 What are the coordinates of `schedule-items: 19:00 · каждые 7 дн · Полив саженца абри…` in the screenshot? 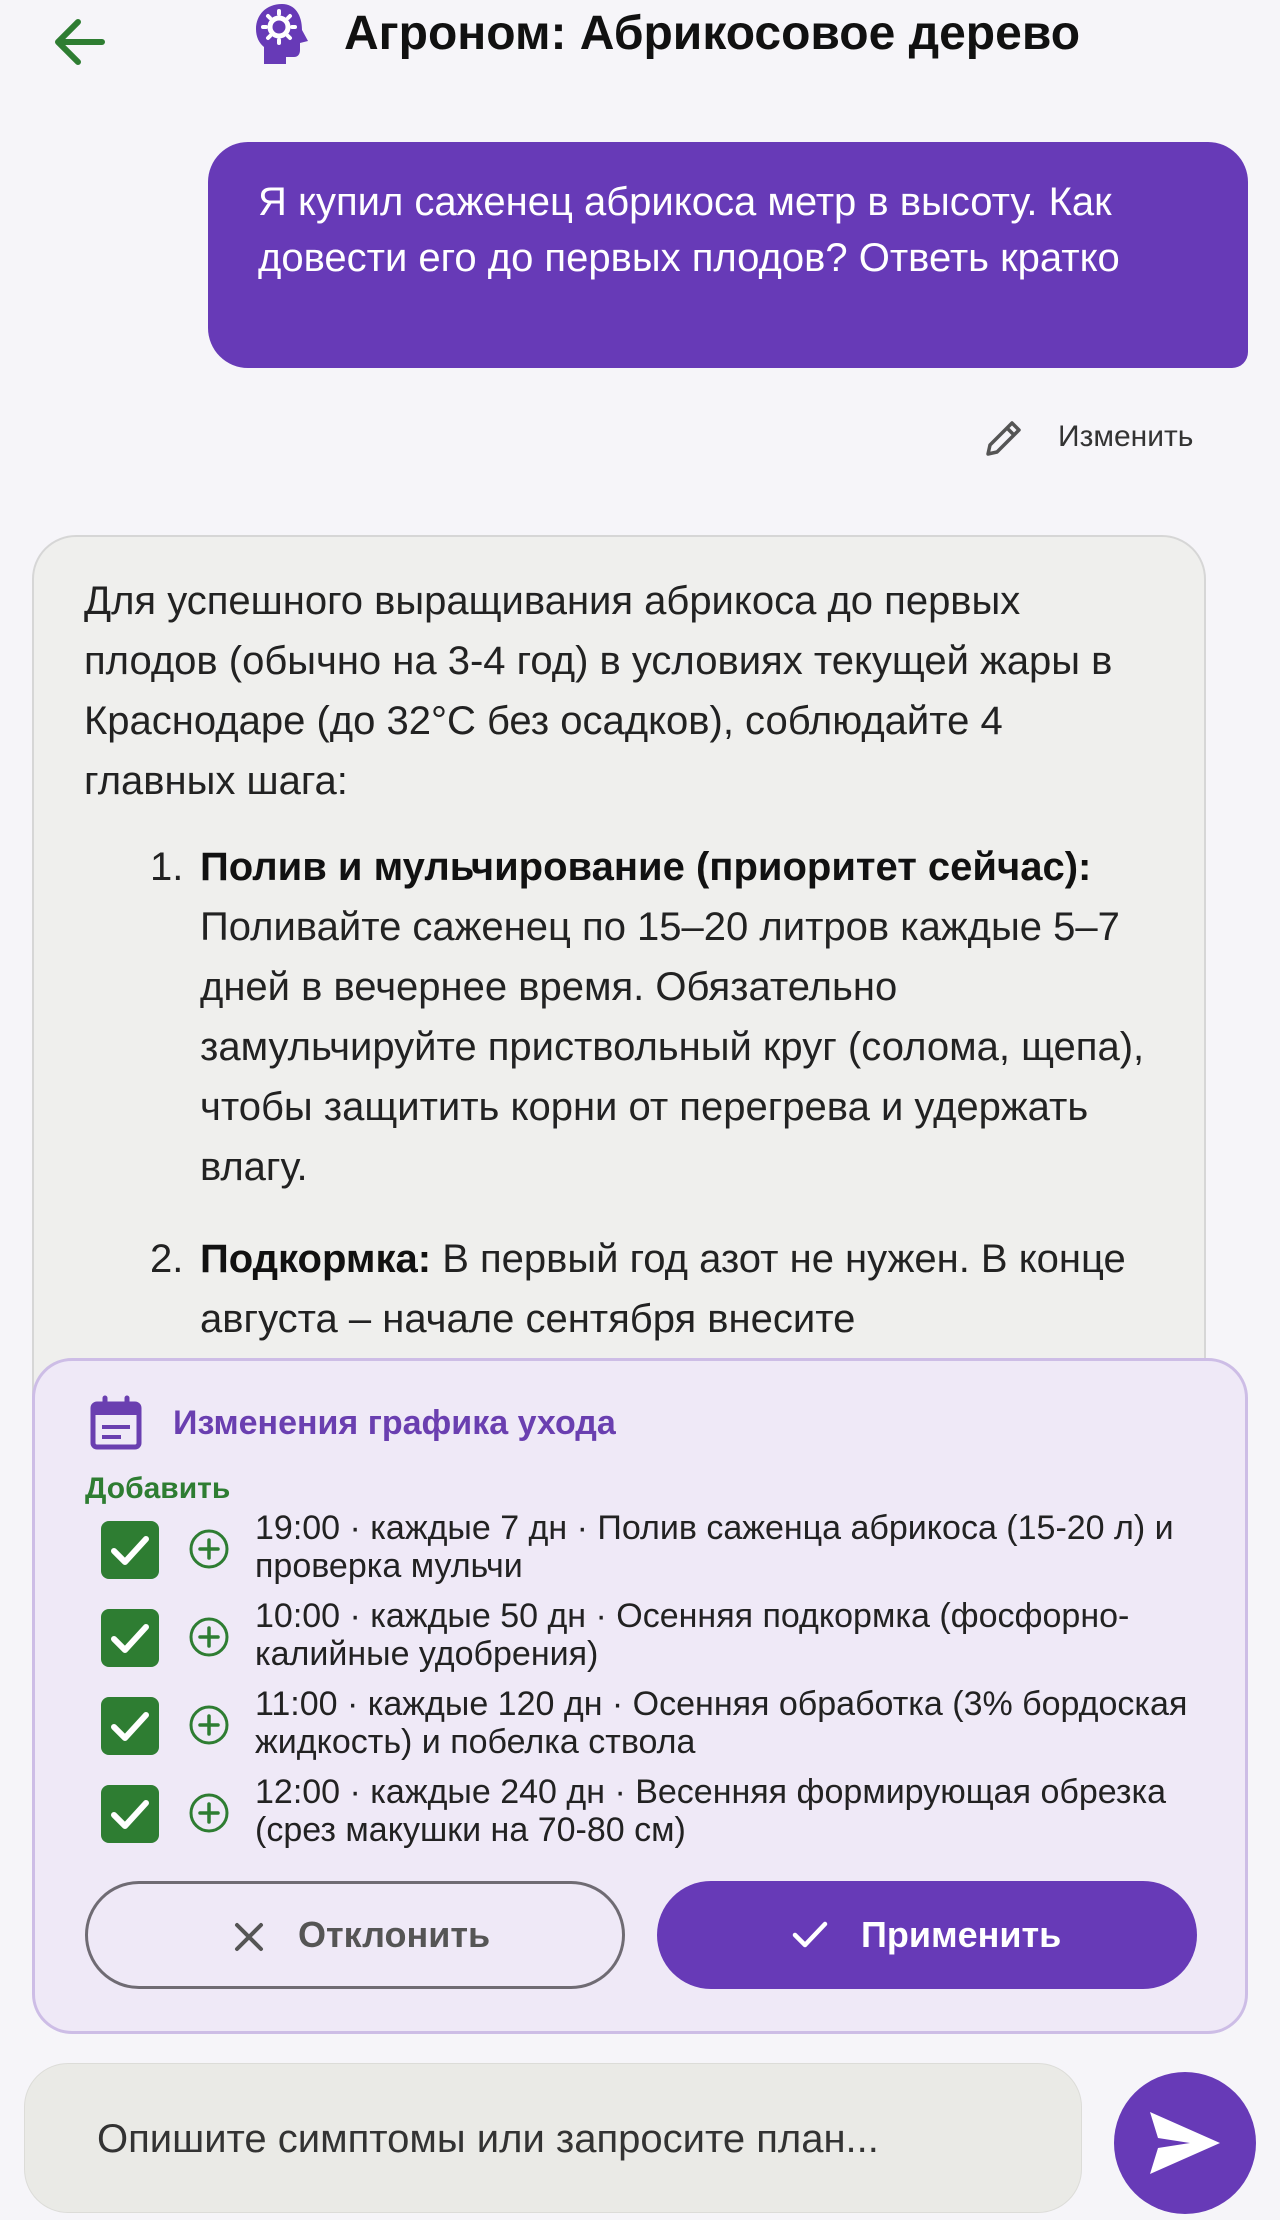 It's located at (661, 1685).